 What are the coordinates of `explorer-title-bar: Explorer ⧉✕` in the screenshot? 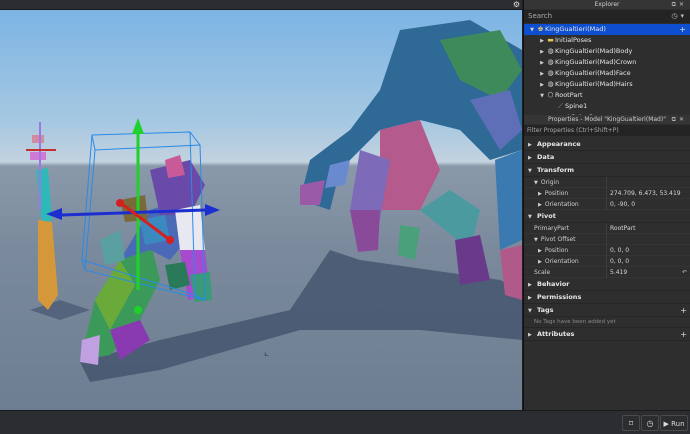 It's located at (607, 4).